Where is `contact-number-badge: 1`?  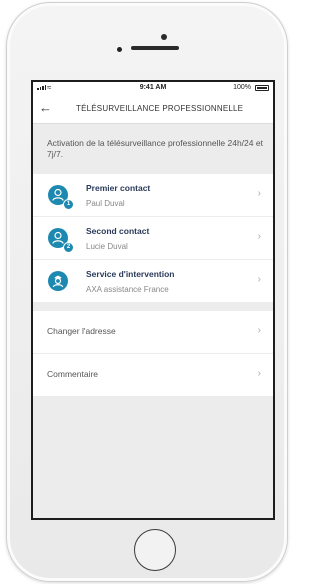 contact-number-badge: 1 is located at coordinates (68, 204).